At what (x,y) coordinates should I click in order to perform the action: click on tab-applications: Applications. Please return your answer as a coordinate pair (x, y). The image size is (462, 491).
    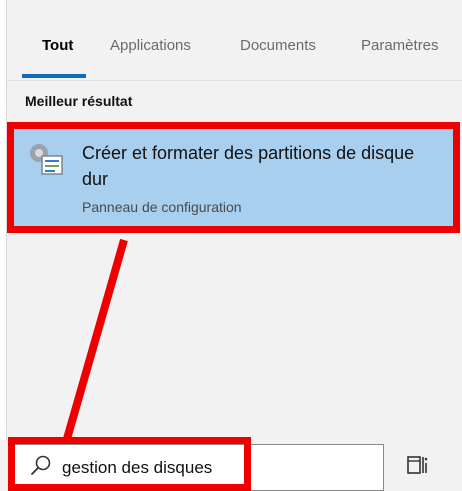
    Looking at the image, I should click on (150, 45).